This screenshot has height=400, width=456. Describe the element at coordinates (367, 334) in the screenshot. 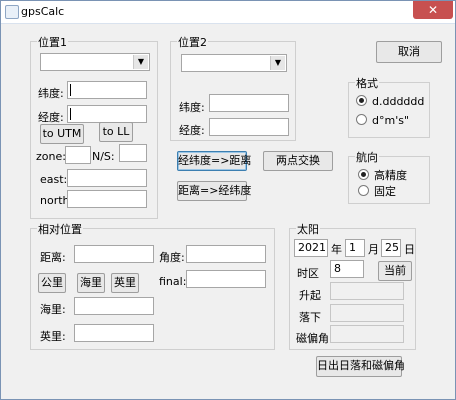

I see `declination-field` at that location.